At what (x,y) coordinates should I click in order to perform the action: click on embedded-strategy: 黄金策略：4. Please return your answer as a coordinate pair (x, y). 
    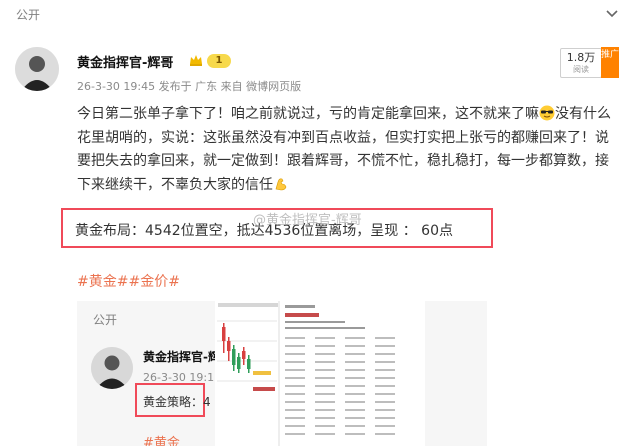
    Looking at the image, I should click on (177, 402).